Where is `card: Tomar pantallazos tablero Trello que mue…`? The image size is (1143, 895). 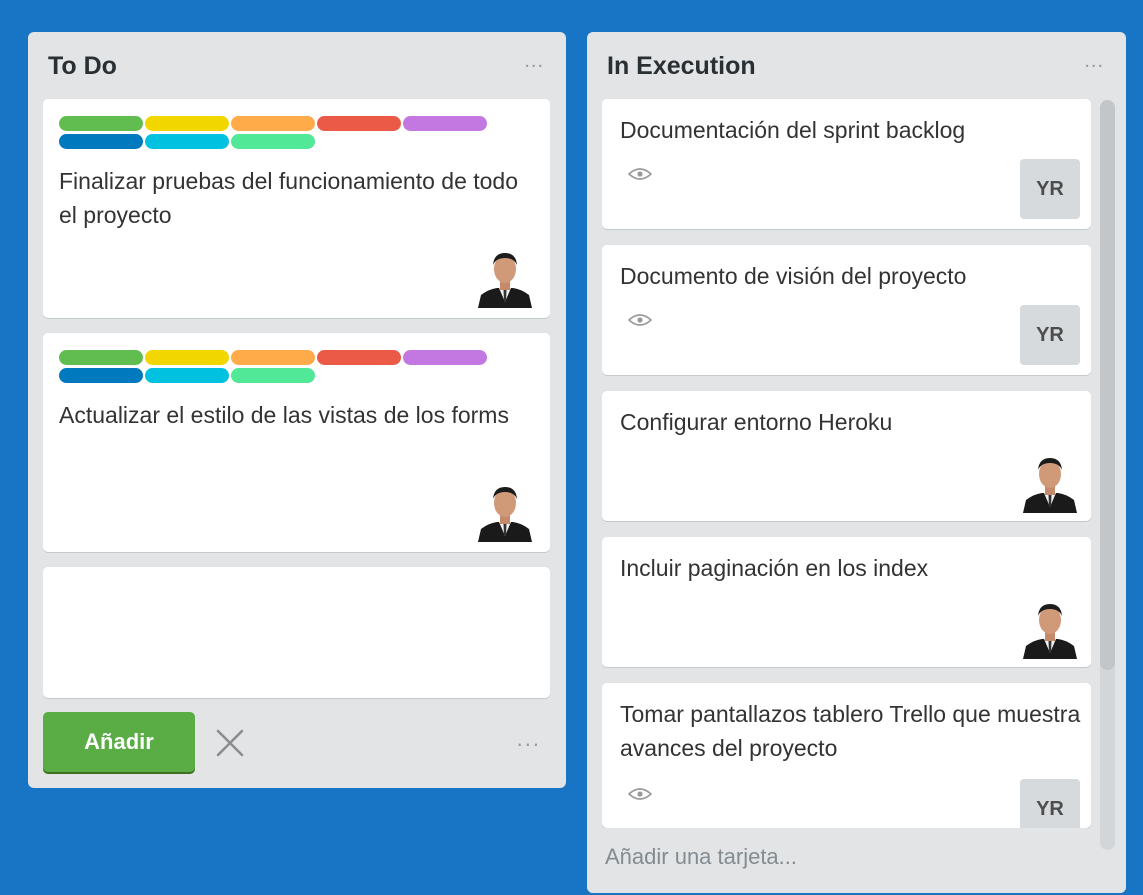 card: Tomar pantallazos tablero Trello que mue… is located at coordinates (846, 761).